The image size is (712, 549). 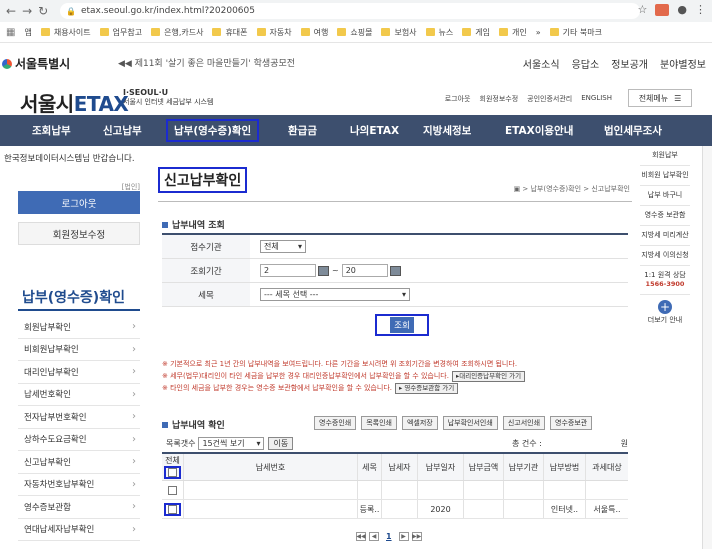 What do you see at coordinates (660, 98) in the screenshot?
I see `full-menu-button: 전체메뉴 ☰` at bounding box center [660, 98].